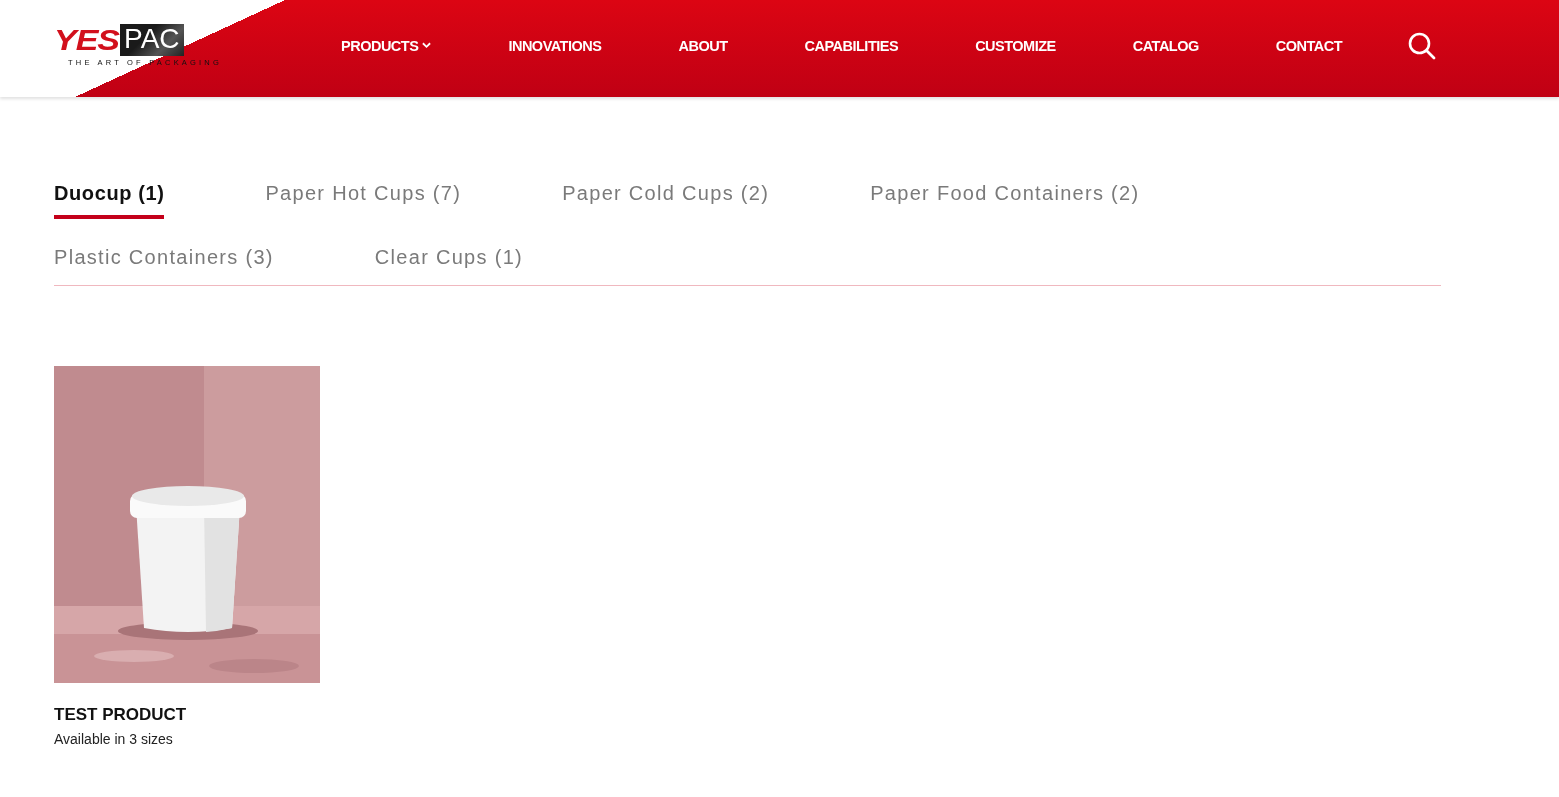 This screenshot has height=797, width=1559. What do you see at coordinates (187, 715) in the screenshot?
I see `product-name: TEST PRODUCT` at bounding box center [187, 715].